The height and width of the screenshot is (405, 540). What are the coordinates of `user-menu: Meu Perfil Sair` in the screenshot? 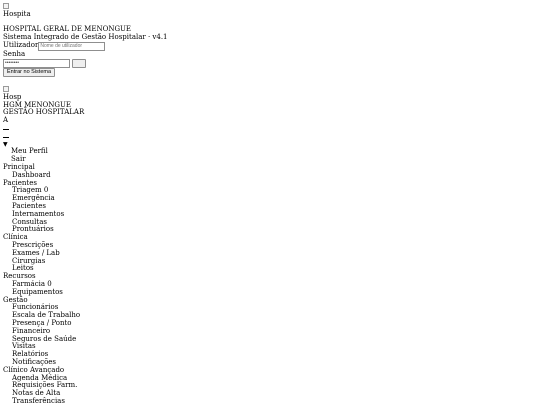 It's located at (270, 156).